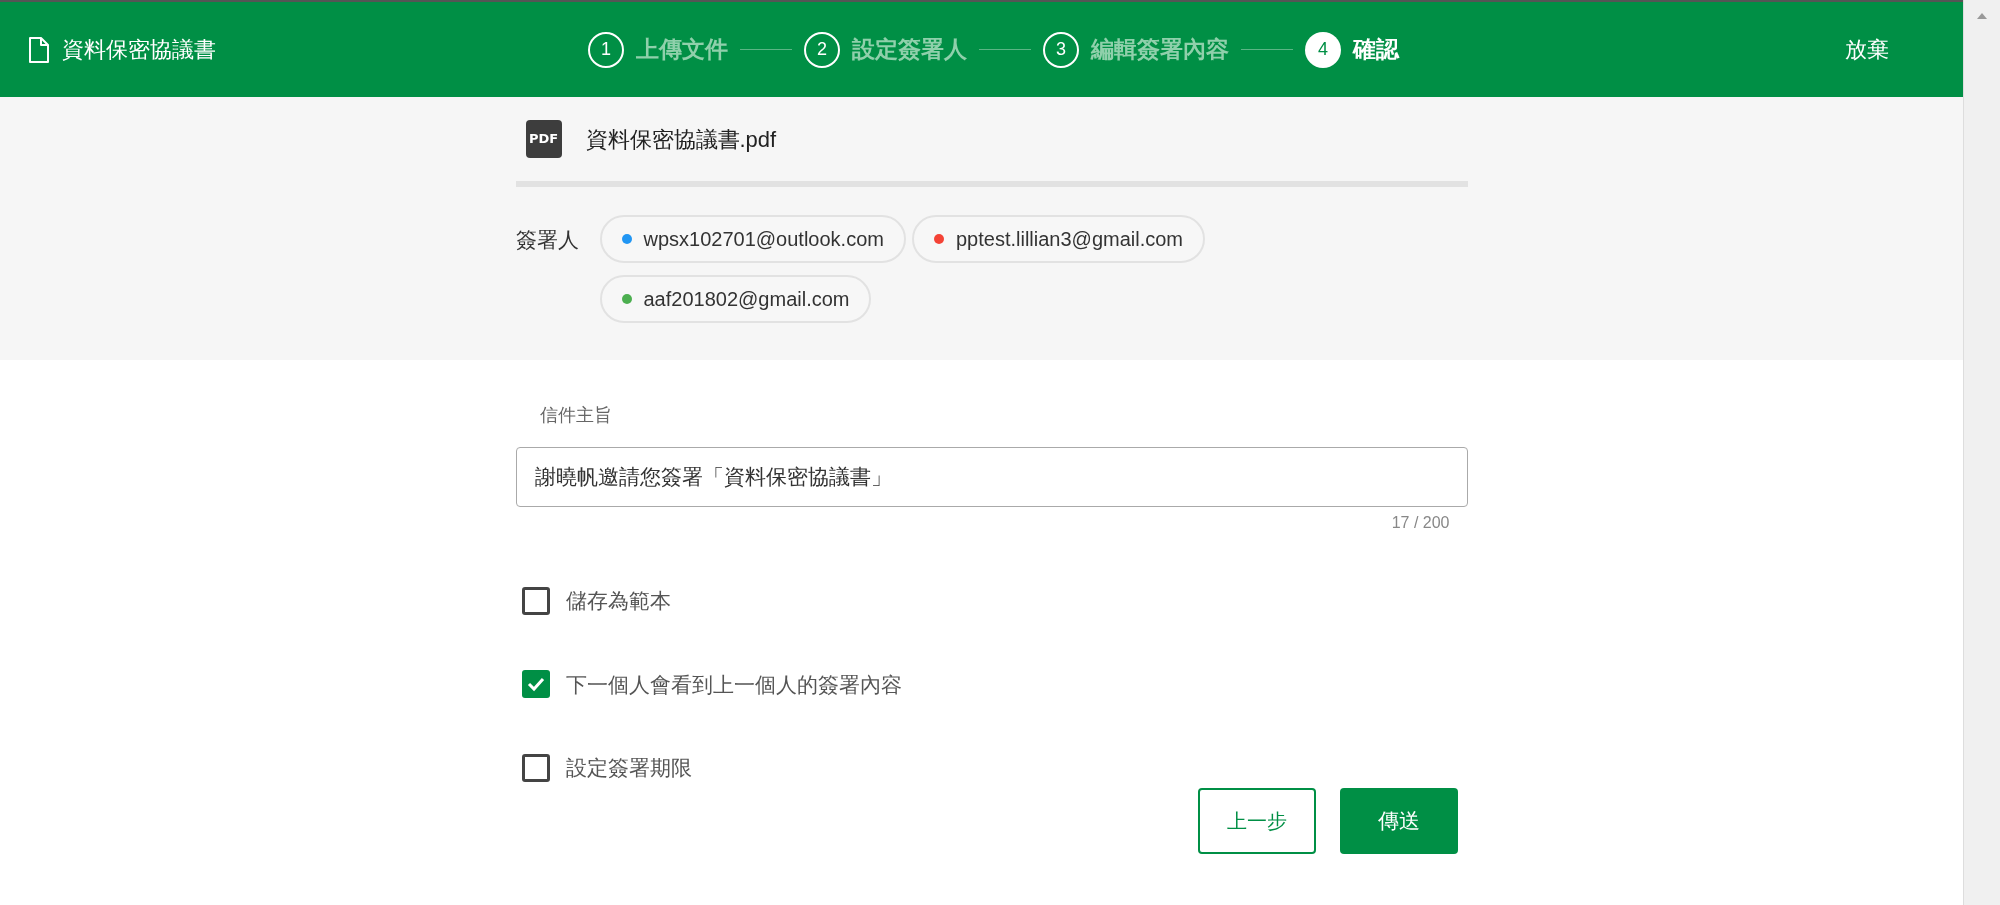 This screenshot has height=905, width=2000. I want to click on back-button: 上一步, so click(1256, 820).